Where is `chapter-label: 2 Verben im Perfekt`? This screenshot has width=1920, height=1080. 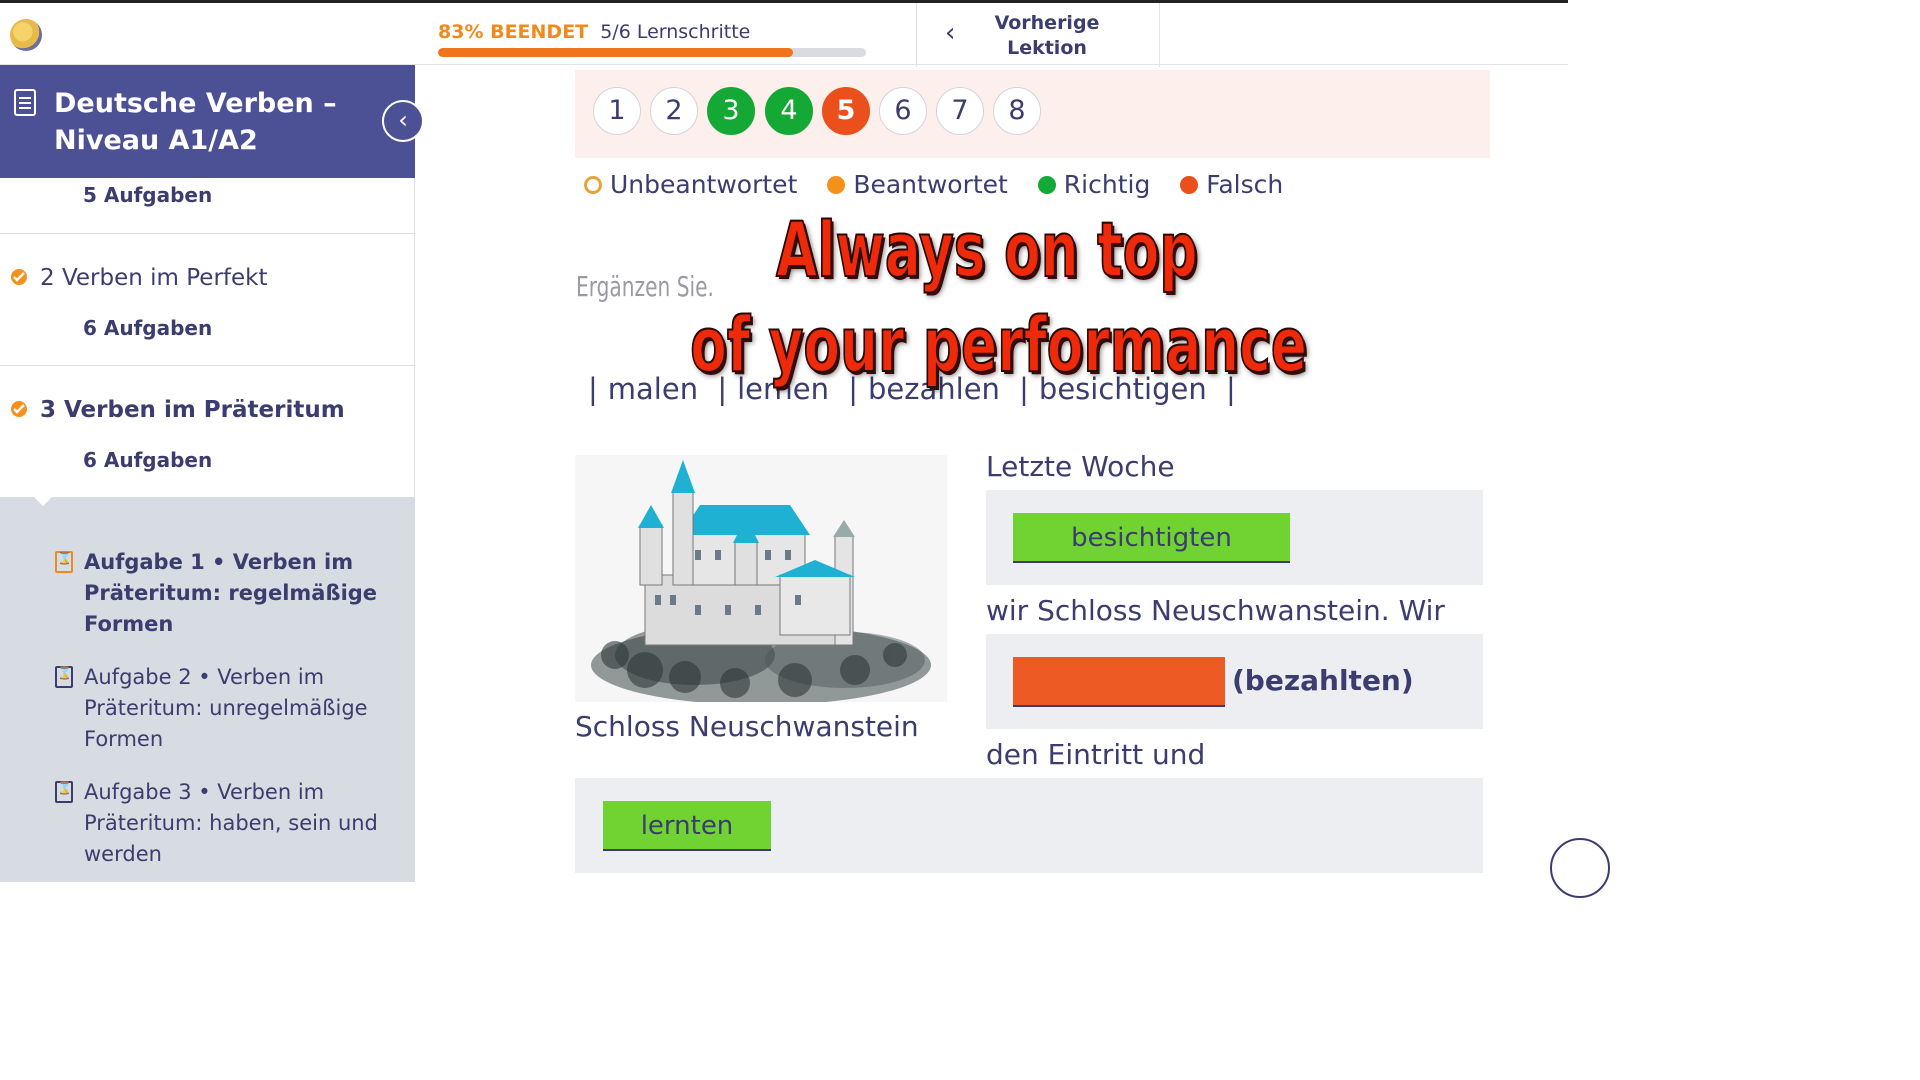 chapter-label: 2 Verben im Perfekt is located at coordinates (154, 278).